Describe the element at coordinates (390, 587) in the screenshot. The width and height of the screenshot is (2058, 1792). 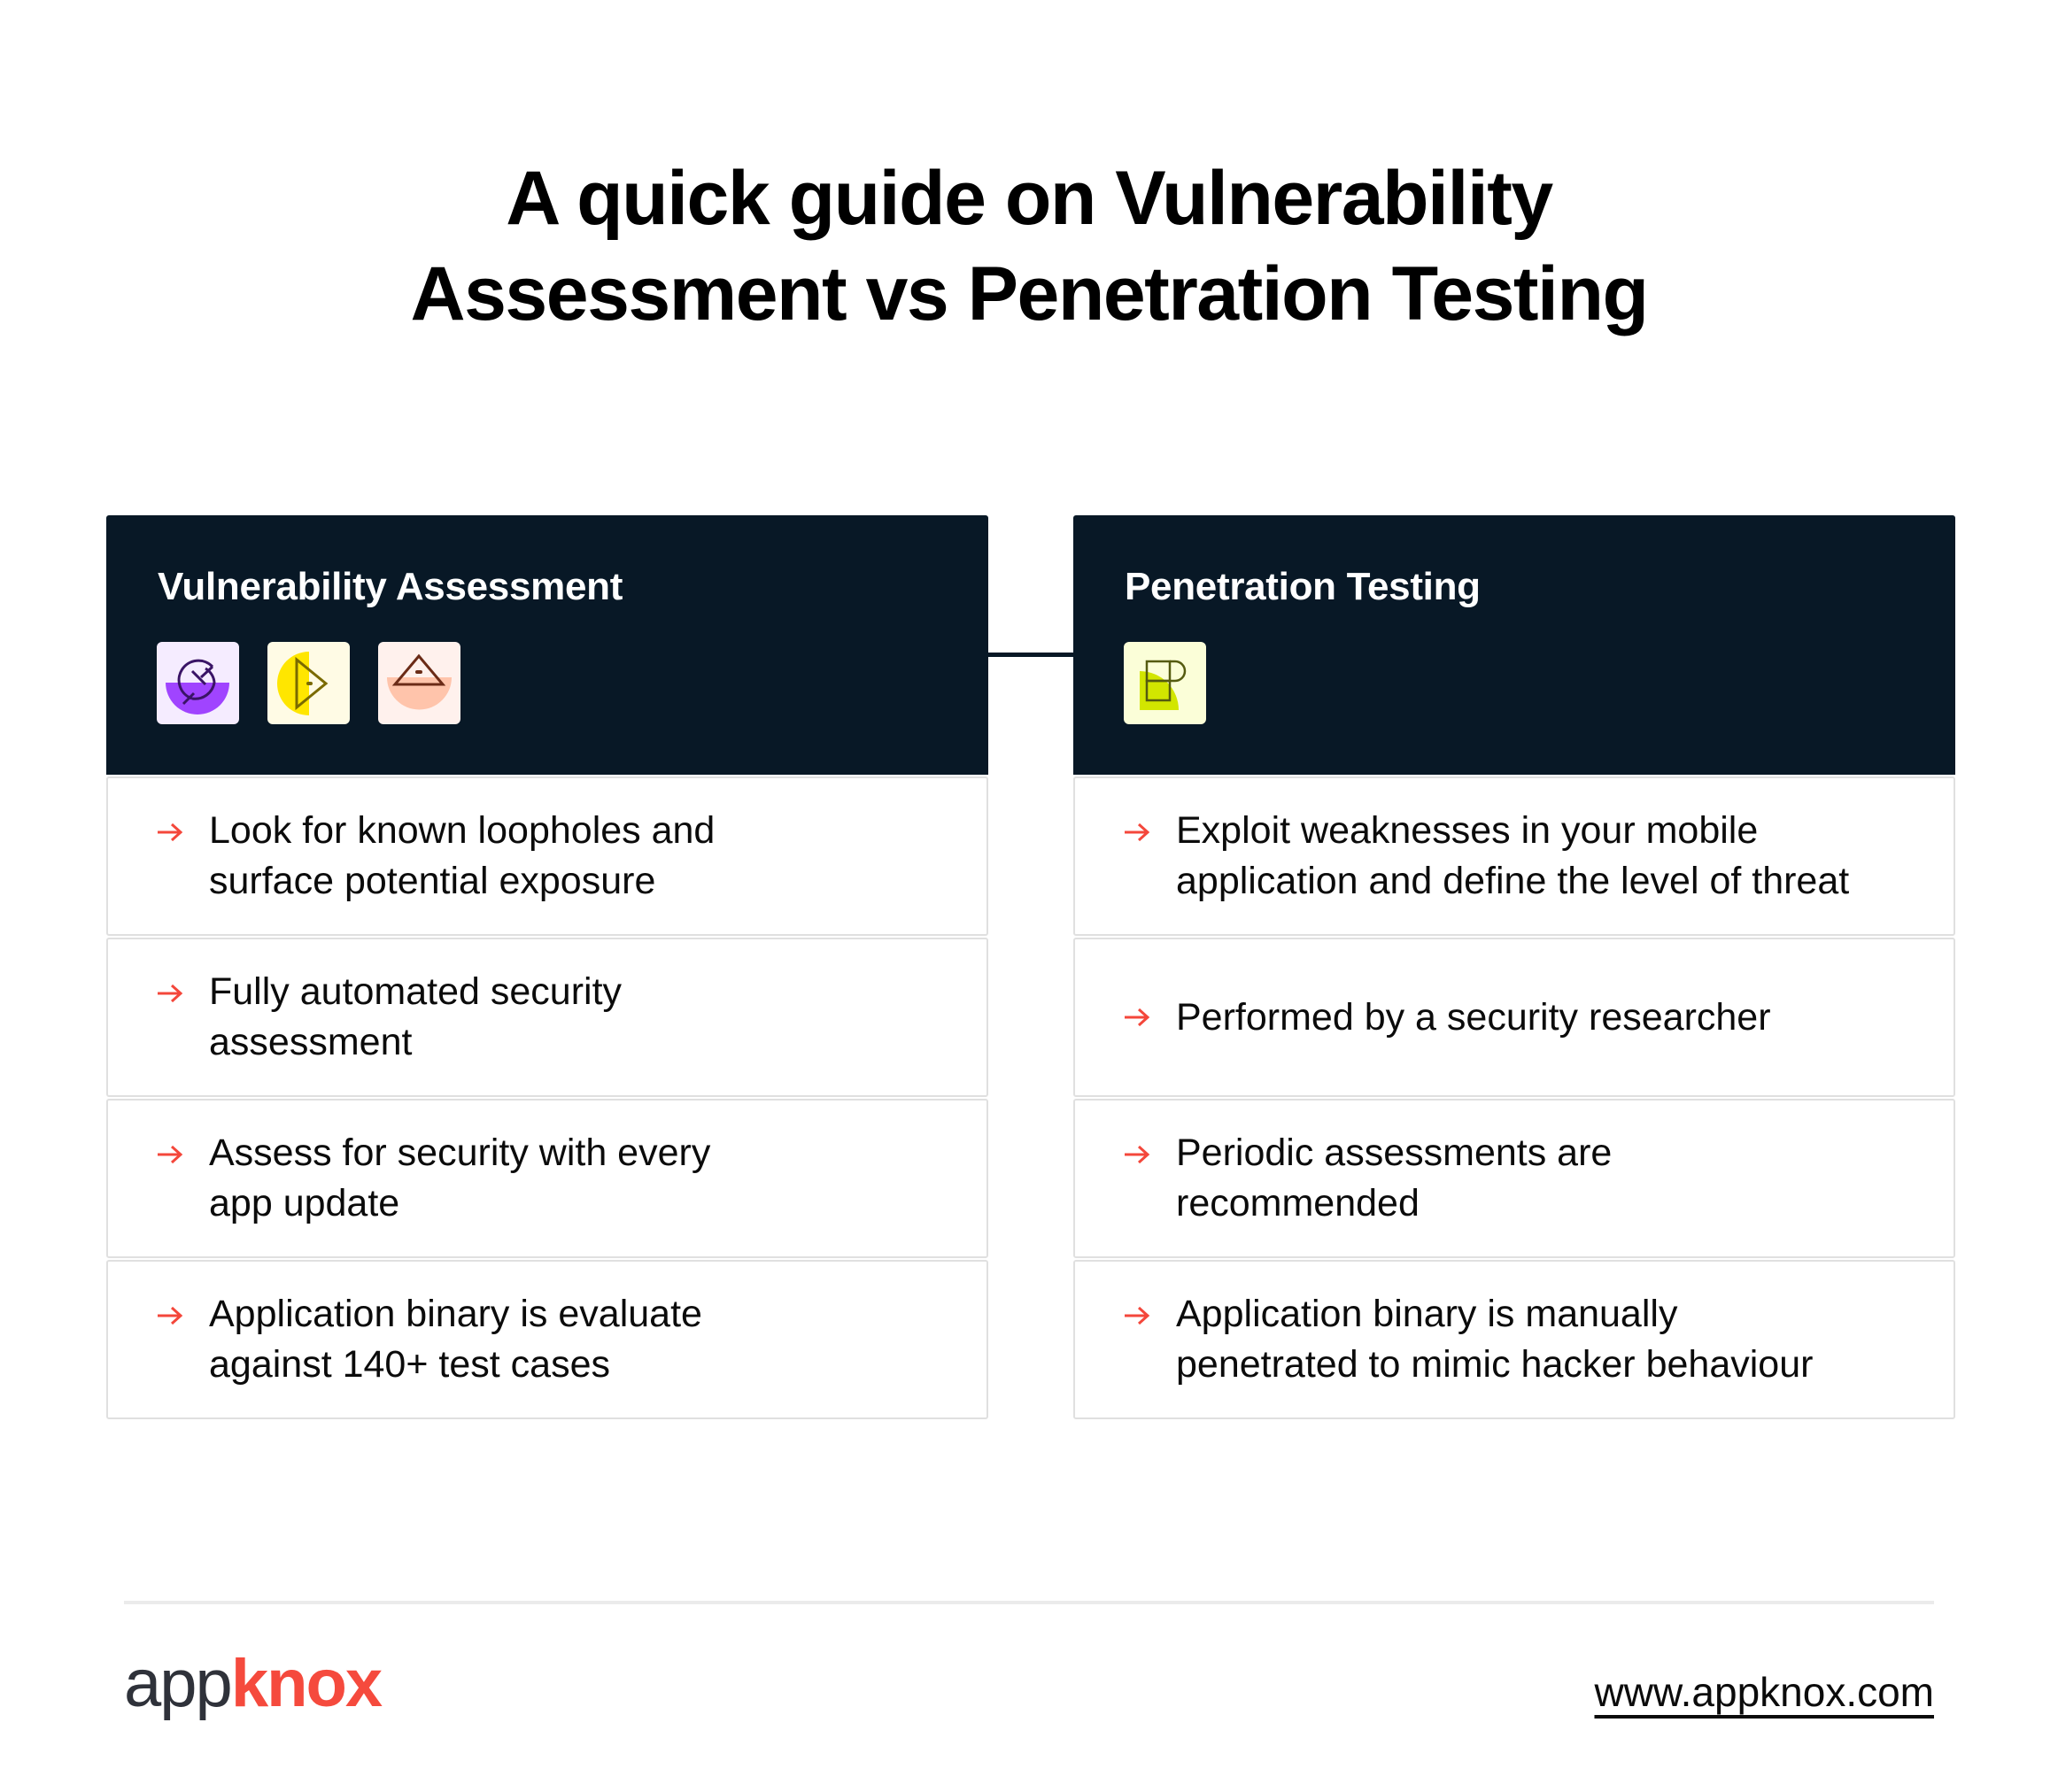
I see `card-title: Vulnerability Assessment` at that location.